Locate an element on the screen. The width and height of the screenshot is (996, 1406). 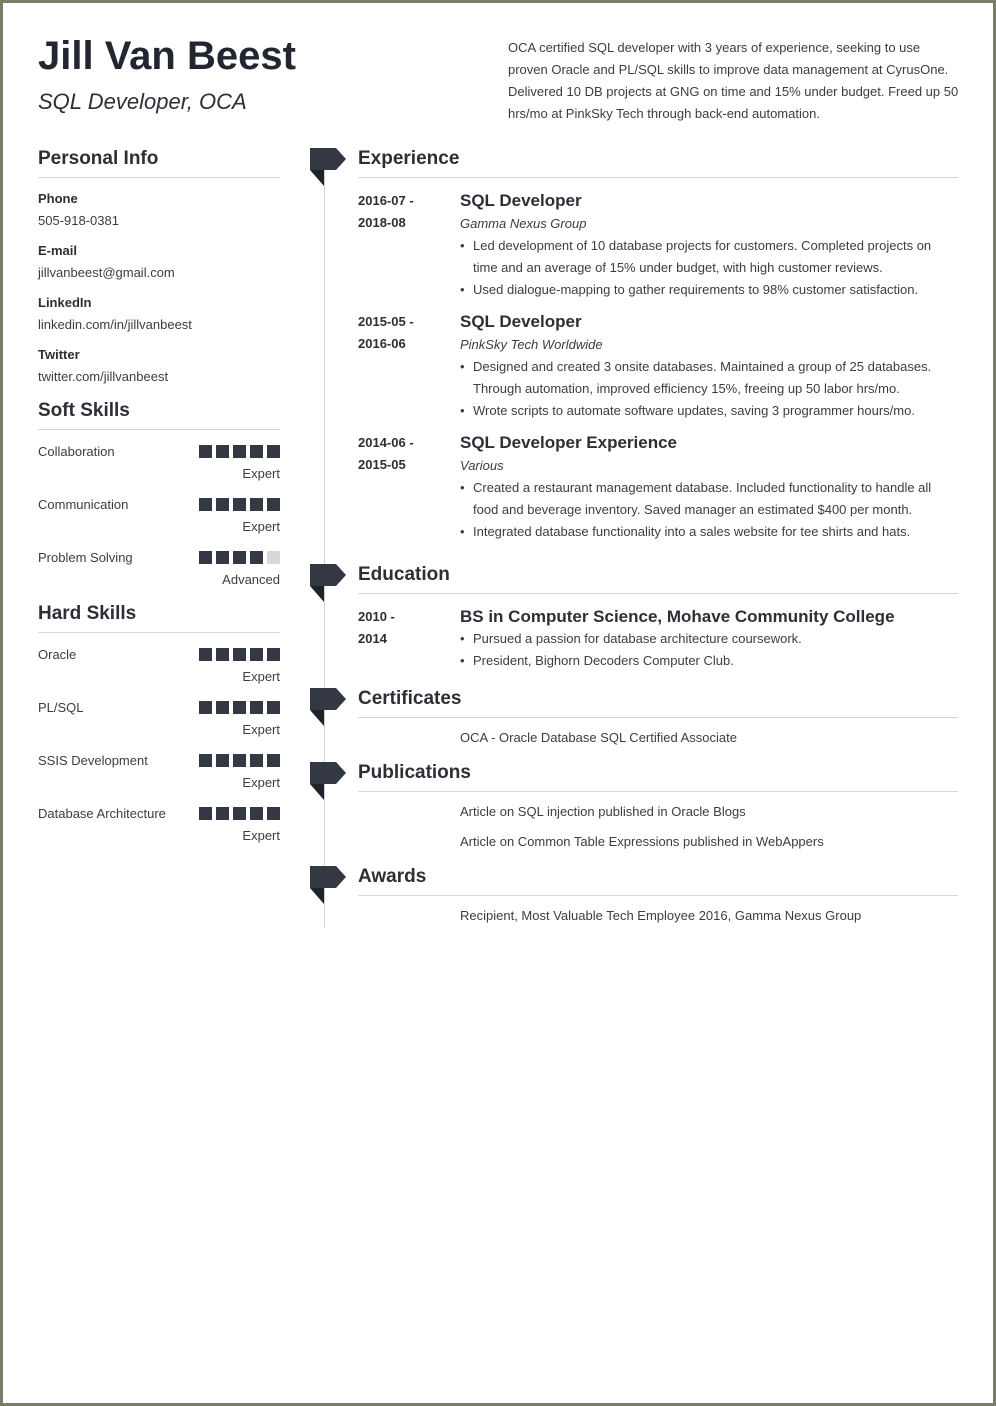
section-title: Soft Skills is located at coordinates (159, 415).